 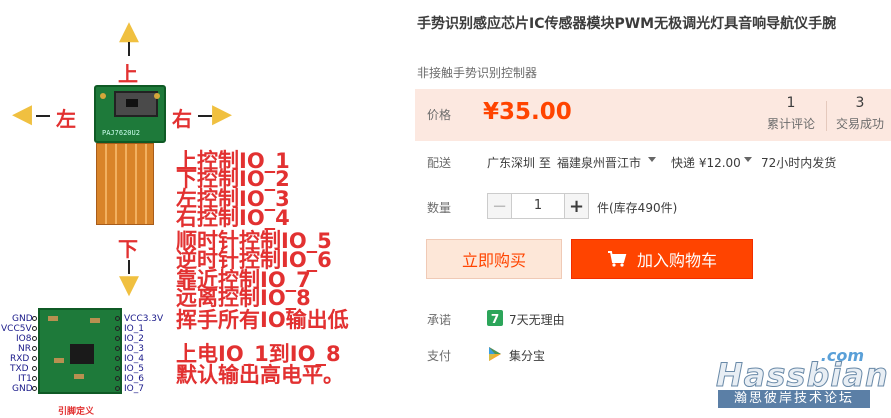 I want to click on site-watermark: .com Hassbian 瀚思彼岸技术论坛, so click(x=800, y=379).